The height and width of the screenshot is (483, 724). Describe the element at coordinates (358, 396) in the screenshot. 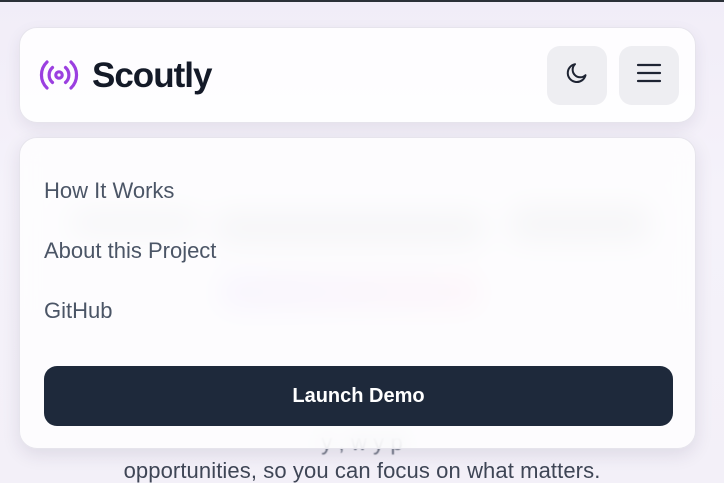

I see `launch-demo-button: Launch Demo` at that location.